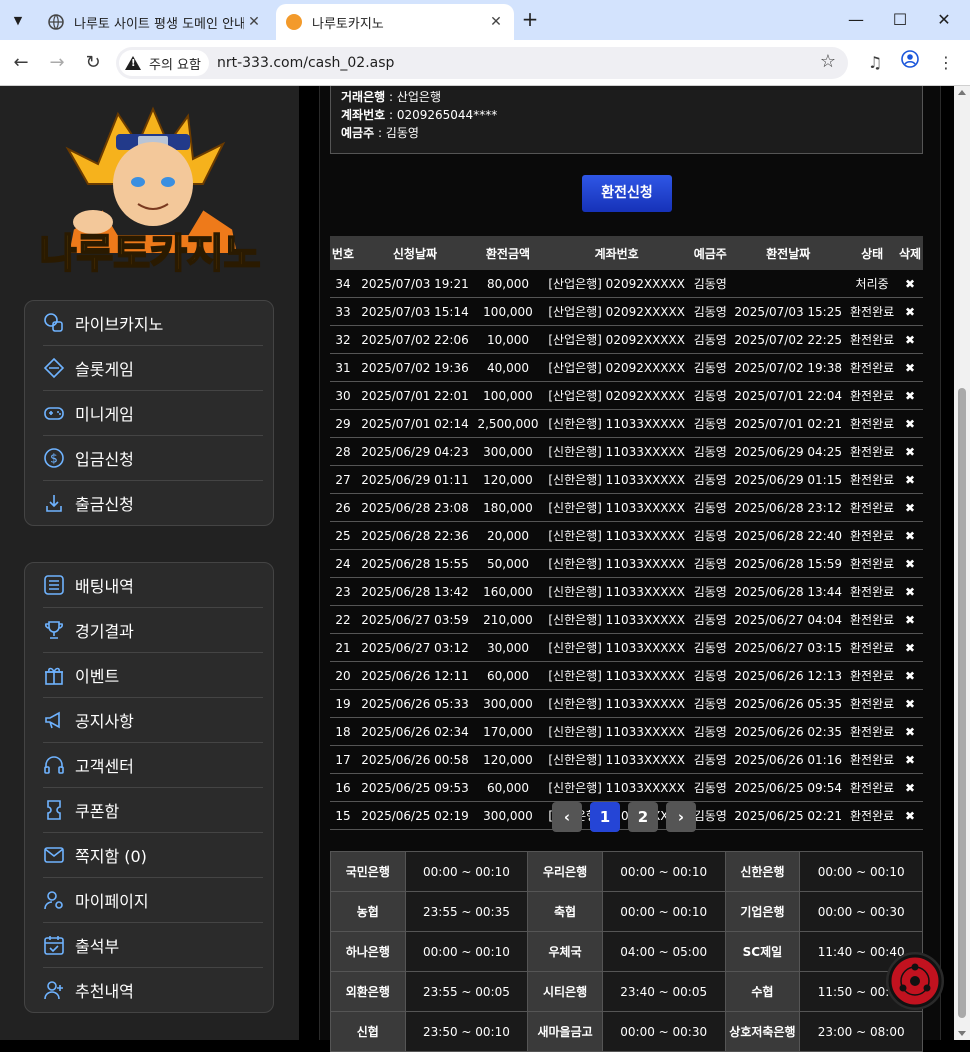 The image size is (970, 1052). Describe the element at coordinates (508, 787) in the screenshot. I see `table-cell: 60,000` at that location.